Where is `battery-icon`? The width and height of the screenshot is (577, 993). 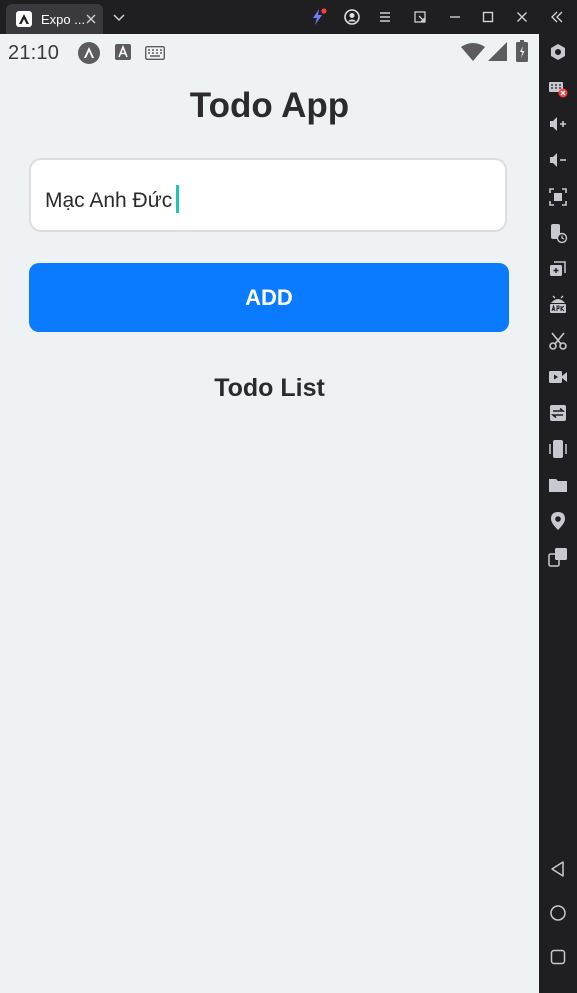
battery-icon is located at coordinates (522, 51).